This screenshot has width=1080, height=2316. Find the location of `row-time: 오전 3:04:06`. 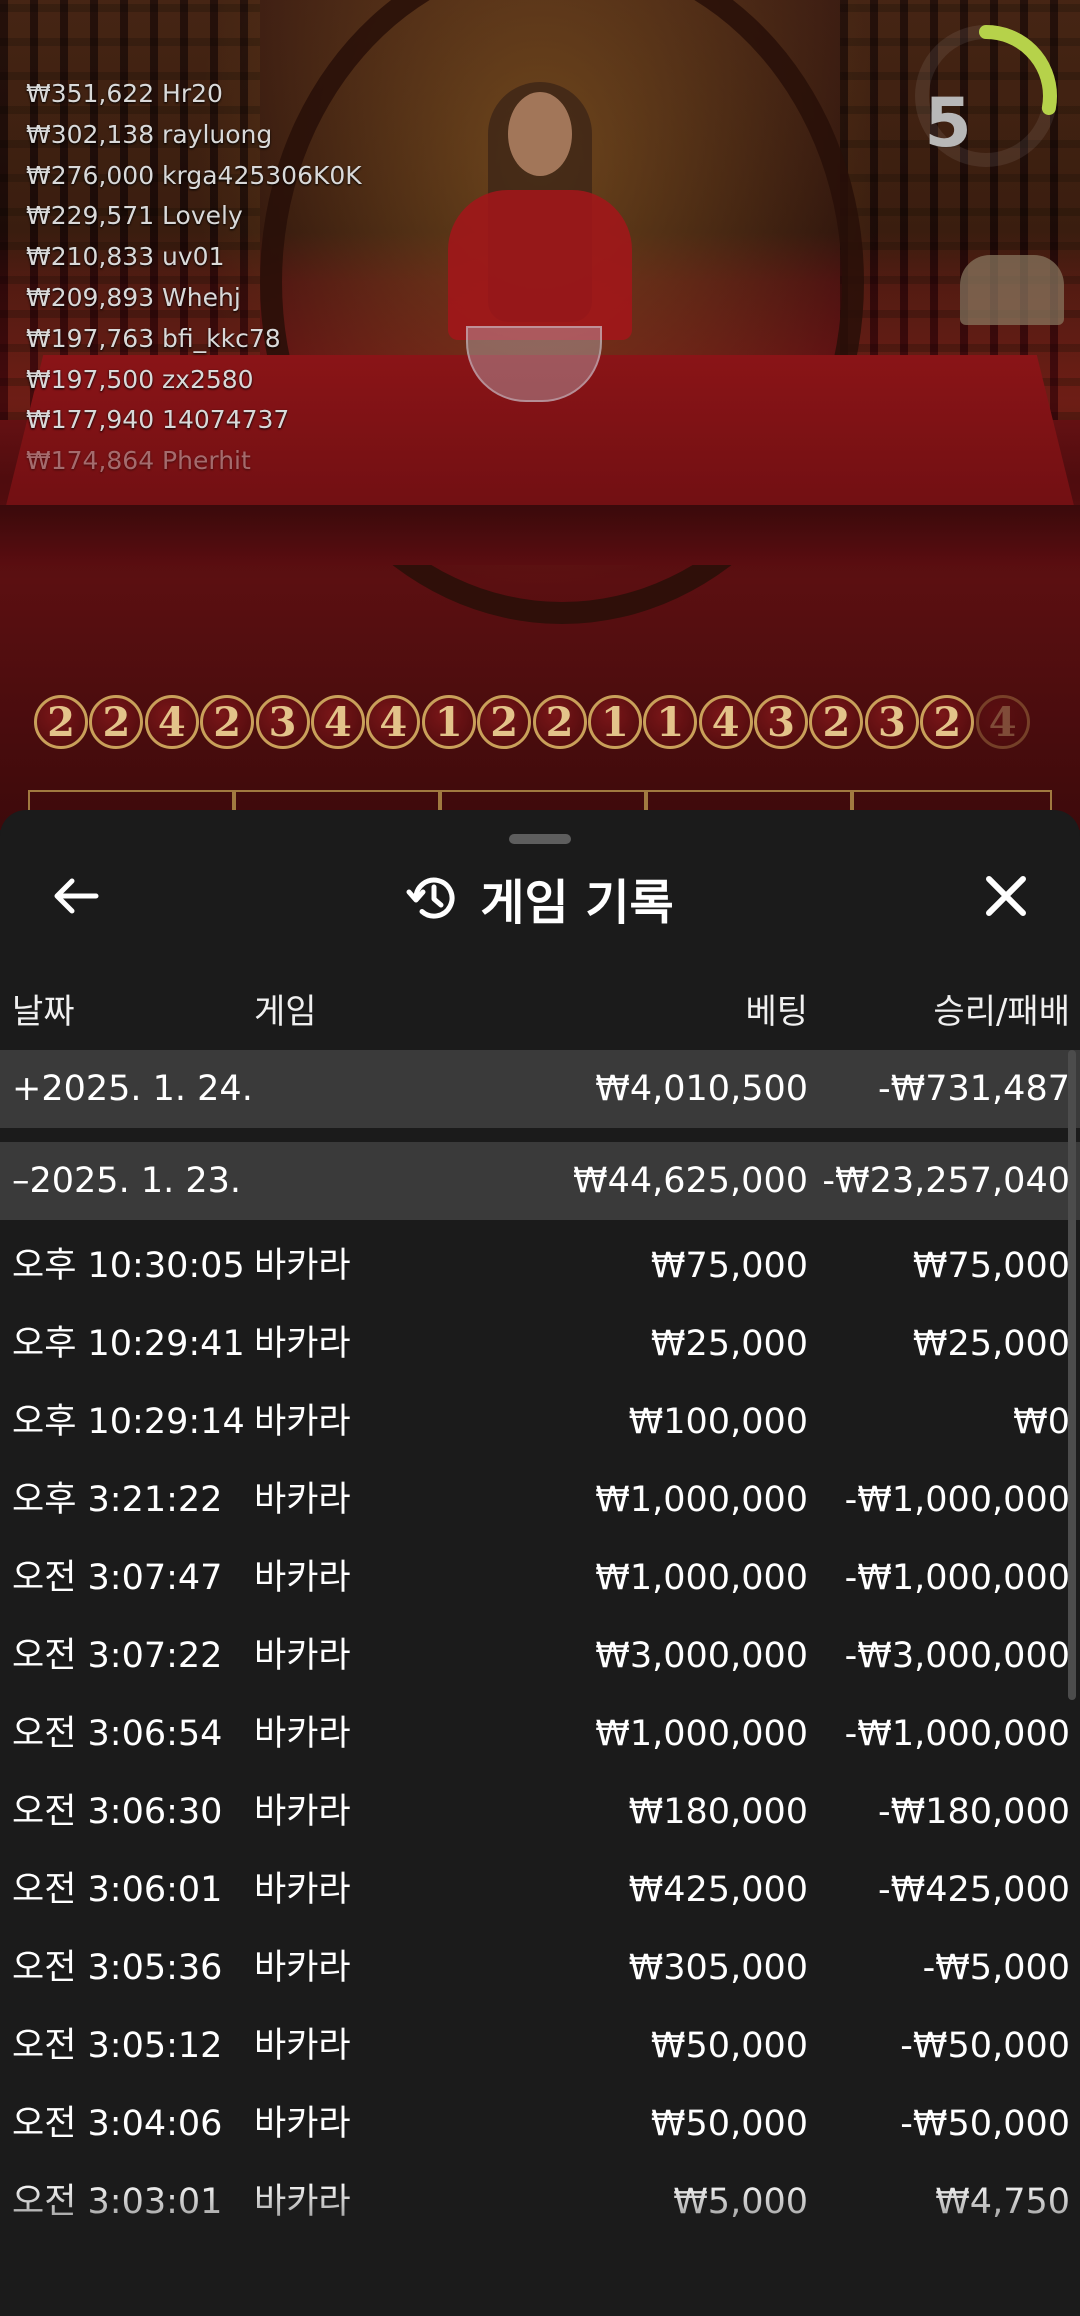

row-time: 오전 3:04:06 is located at coordinates (117, 2124).